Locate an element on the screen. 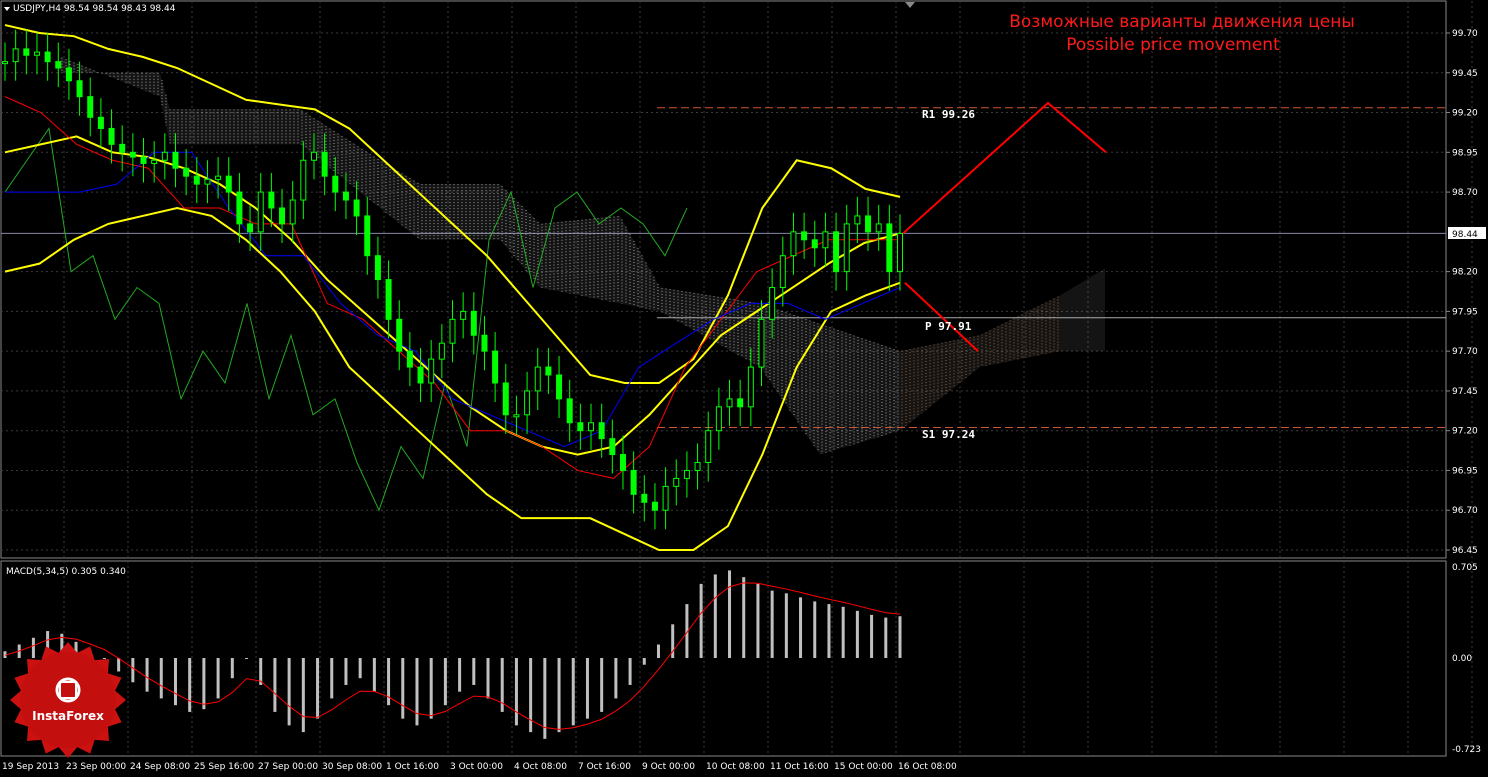 This screenshot has width=1488, height=777. time-label: 10 Oct 08:00 is located at coordinates (735, 767).